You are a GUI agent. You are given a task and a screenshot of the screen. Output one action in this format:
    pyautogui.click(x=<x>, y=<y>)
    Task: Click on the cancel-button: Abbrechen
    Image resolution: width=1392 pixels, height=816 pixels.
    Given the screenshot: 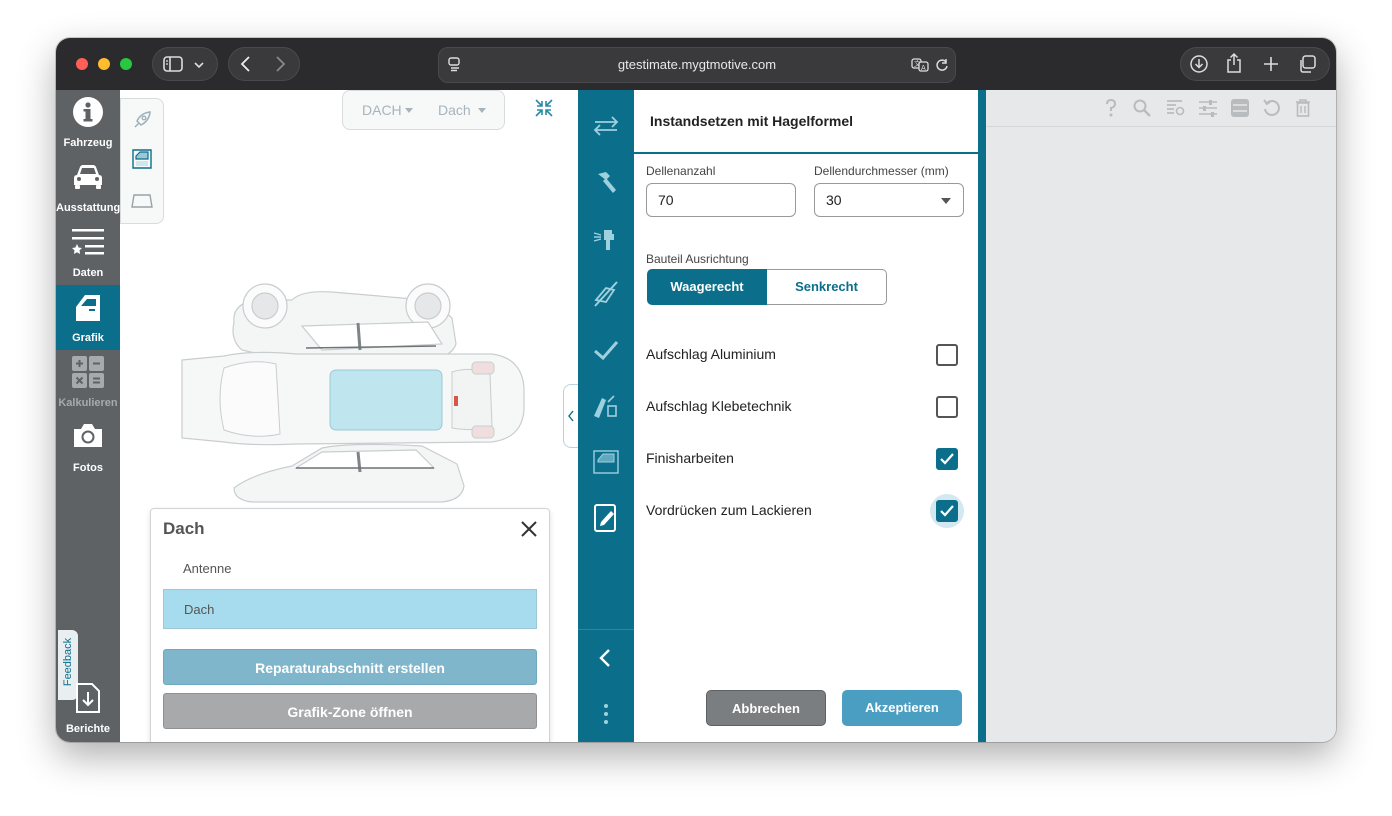 What is the action you would take?
    pyautogui.click(x=766, y=708)
    